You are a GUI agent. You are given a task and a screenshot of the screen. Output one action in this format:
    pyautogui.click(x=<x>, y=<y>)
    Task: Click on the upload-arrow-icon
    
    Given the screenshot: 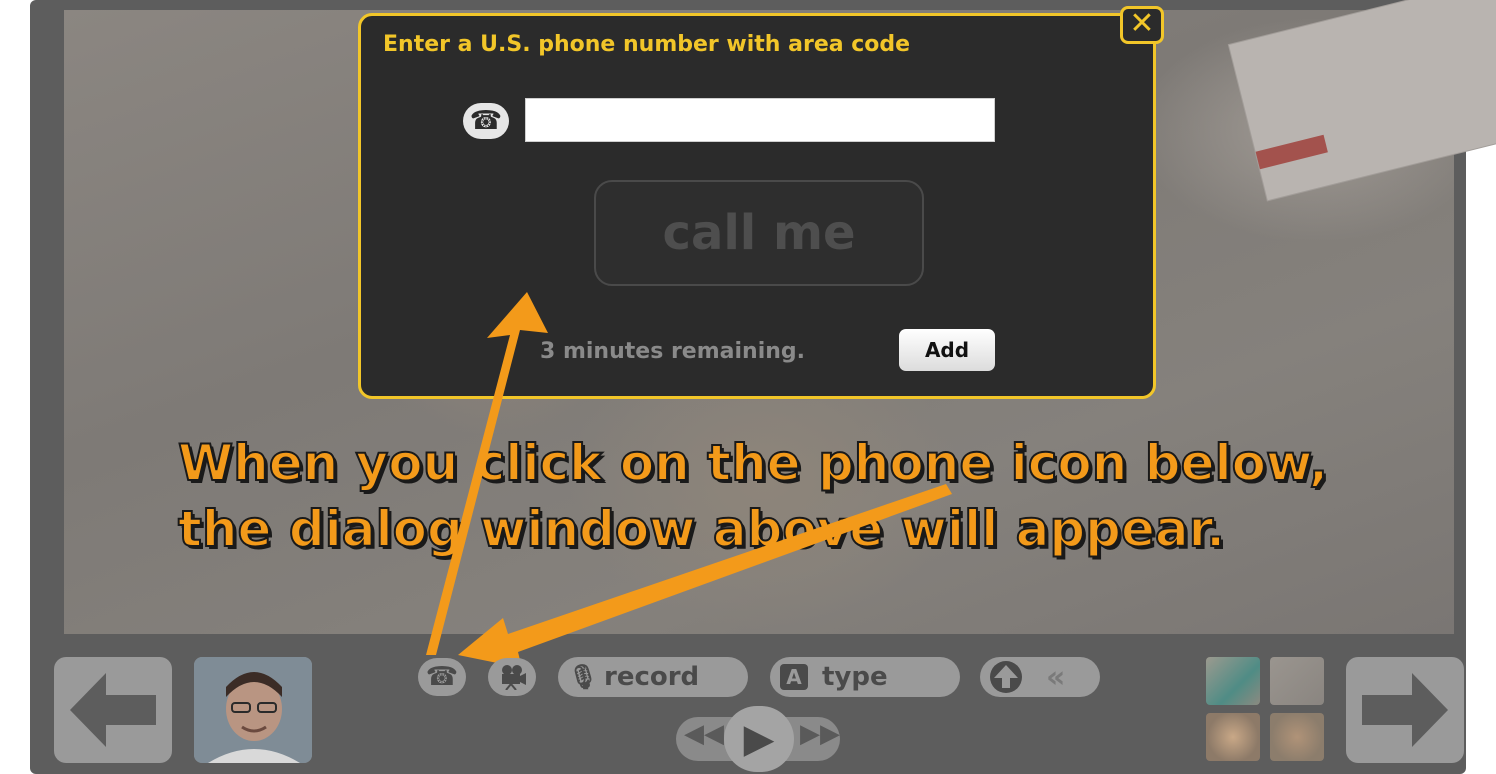 What is the action you would take?
    pyautogui.click(x=1006, y=677)
    